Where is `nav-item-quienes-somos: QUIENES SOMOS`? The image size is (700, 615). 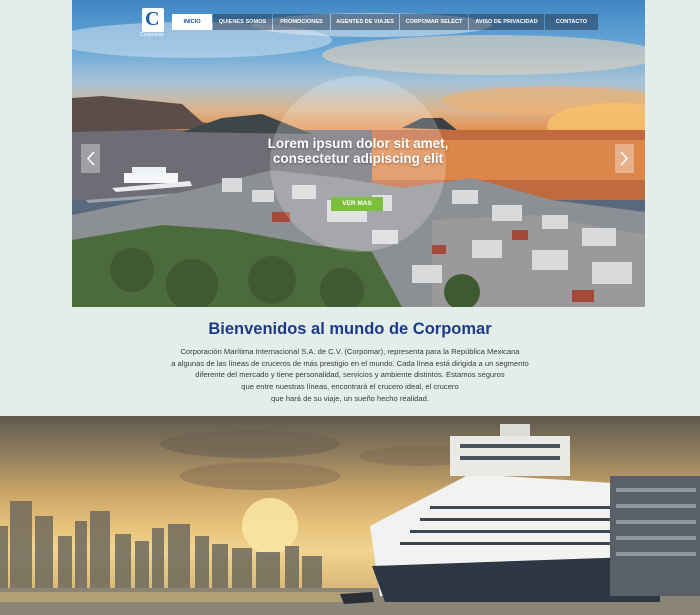
nav-item-quienes-somos: QUIENES SOMOS is located at coordinates (242, 22).